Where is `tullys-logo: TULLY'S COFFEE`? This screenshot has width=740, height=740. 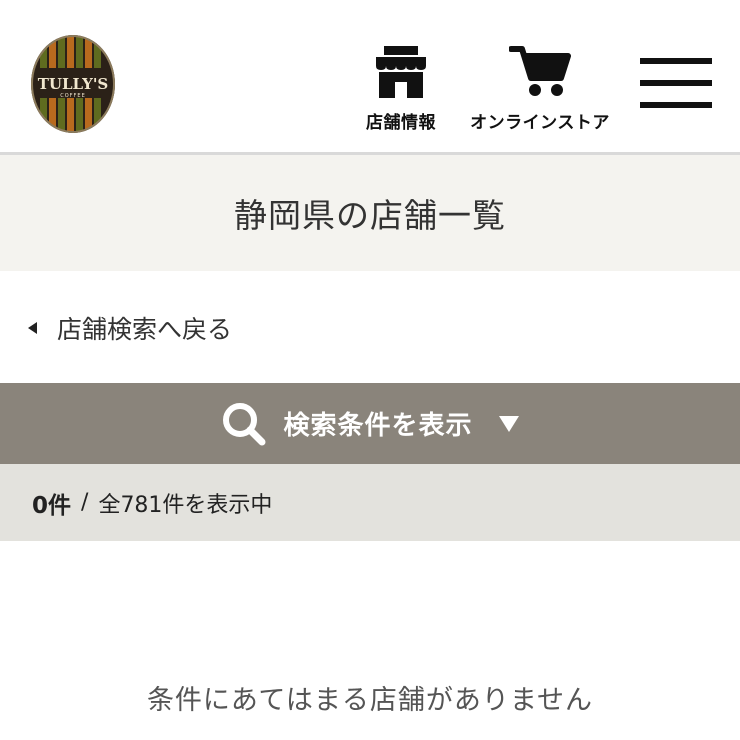
tullys-logo: TULLY'S COFFEE is located at coordinates (73, 84).